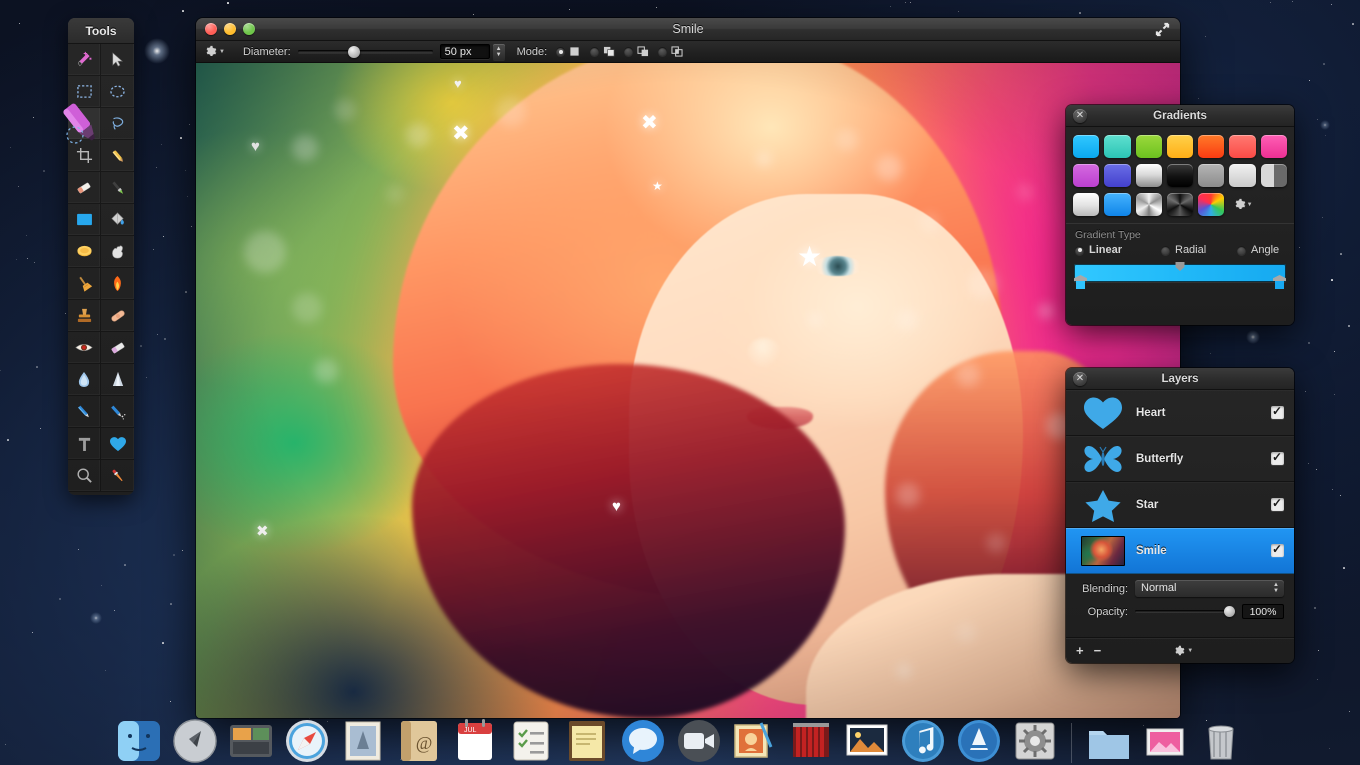 The height and width of the screenshot is (765, 1360). I want to click on dock-iphoto, so click(867, 741).